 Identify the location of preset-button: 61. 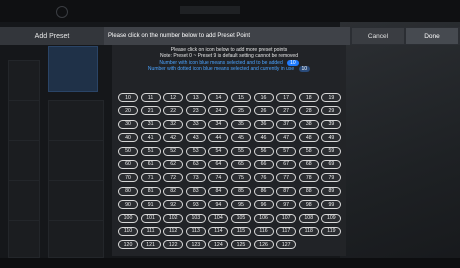
(150, 164).